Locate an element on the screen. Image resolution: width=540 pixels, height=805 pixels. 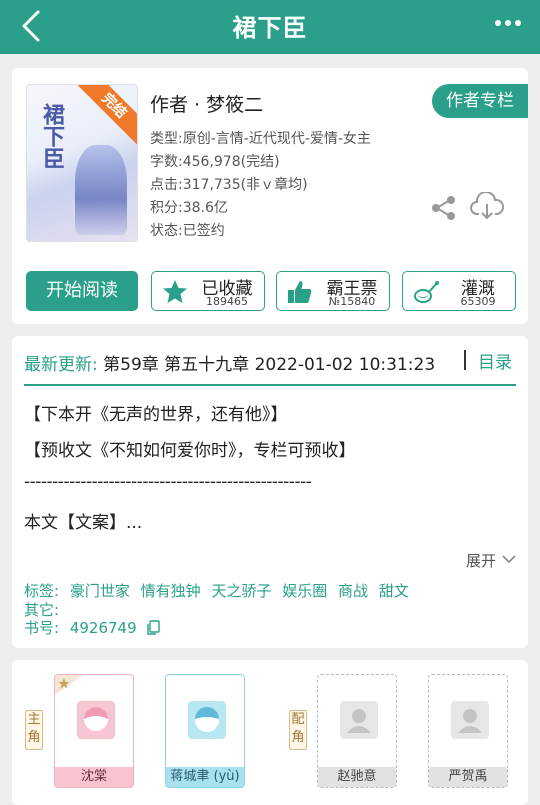
latest-update-text: 第59章 第五十九章 2022-01-02 10:31:23 is located at coordinates (269, 365).